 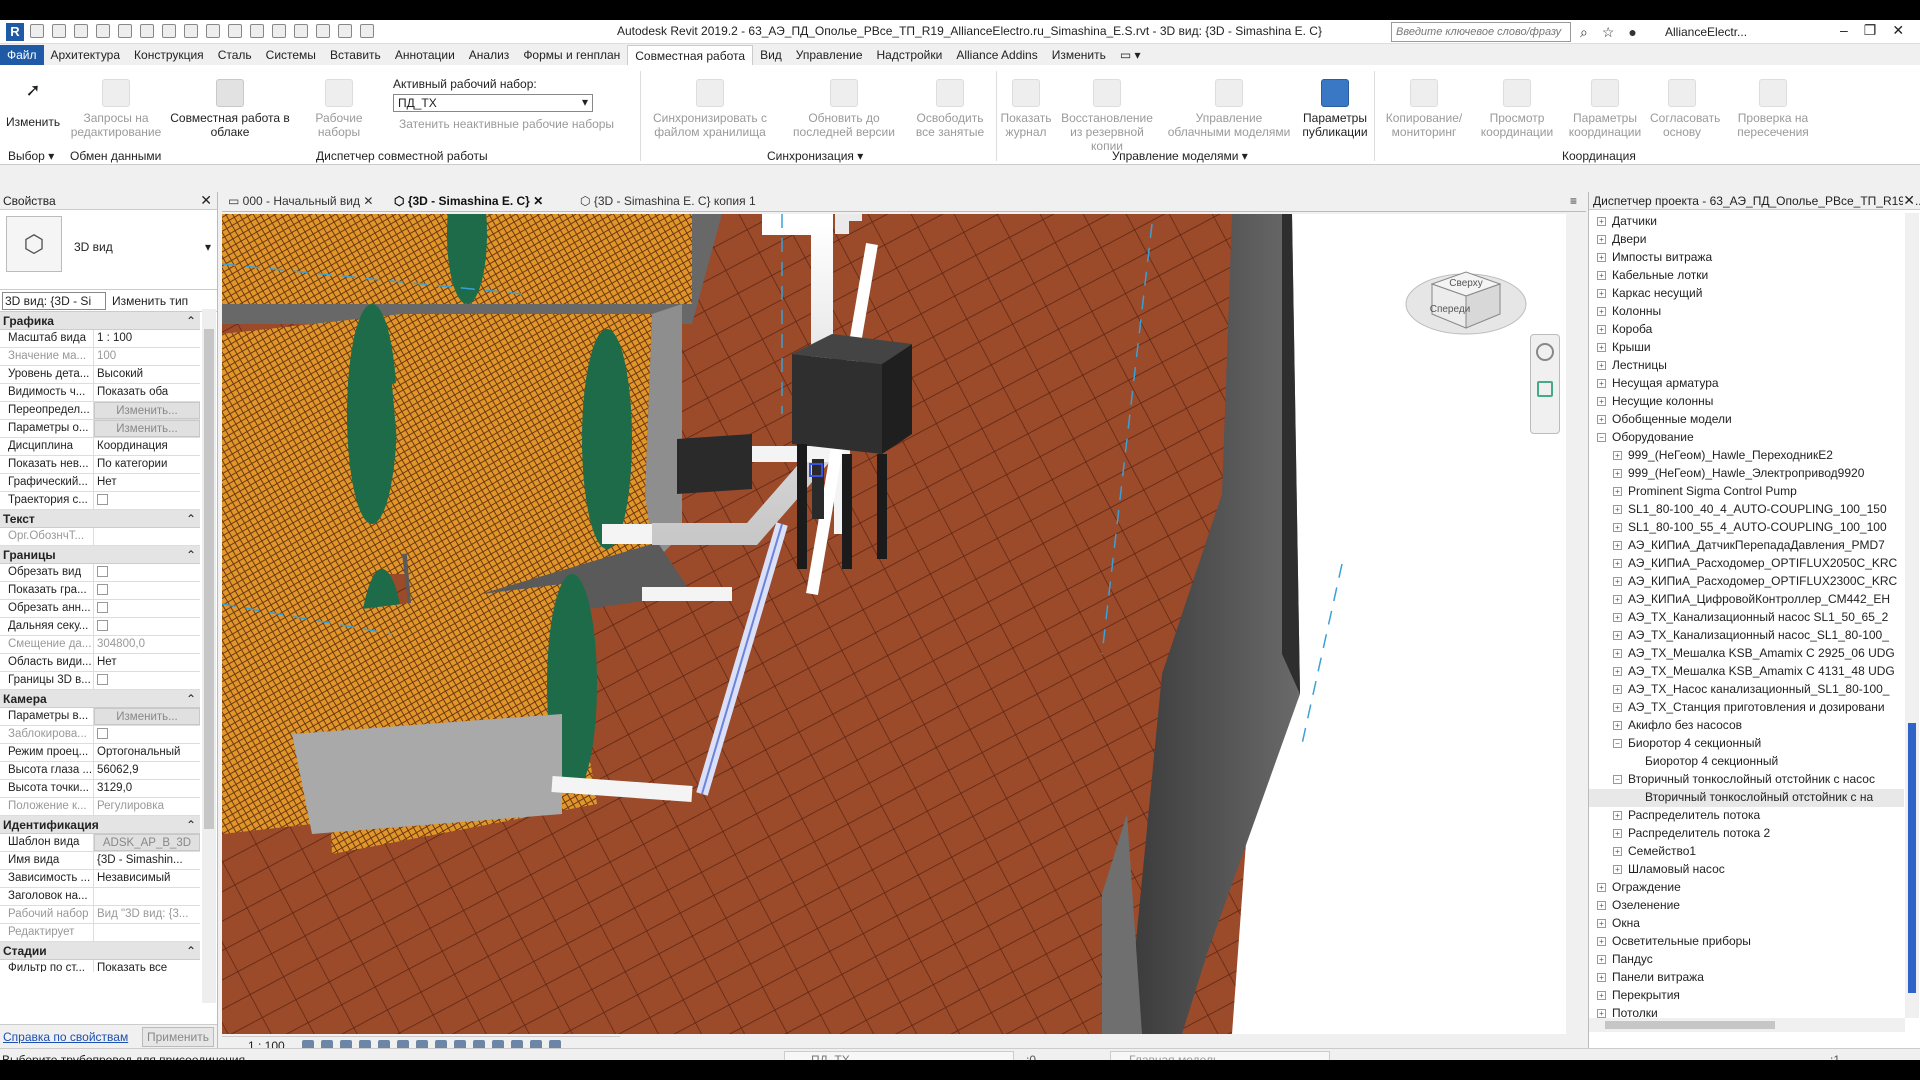 What do you see at coordinates (1870, 30) in the screenshot?
I see `restore-icon: ❐` at bounding box center [1870, 30].